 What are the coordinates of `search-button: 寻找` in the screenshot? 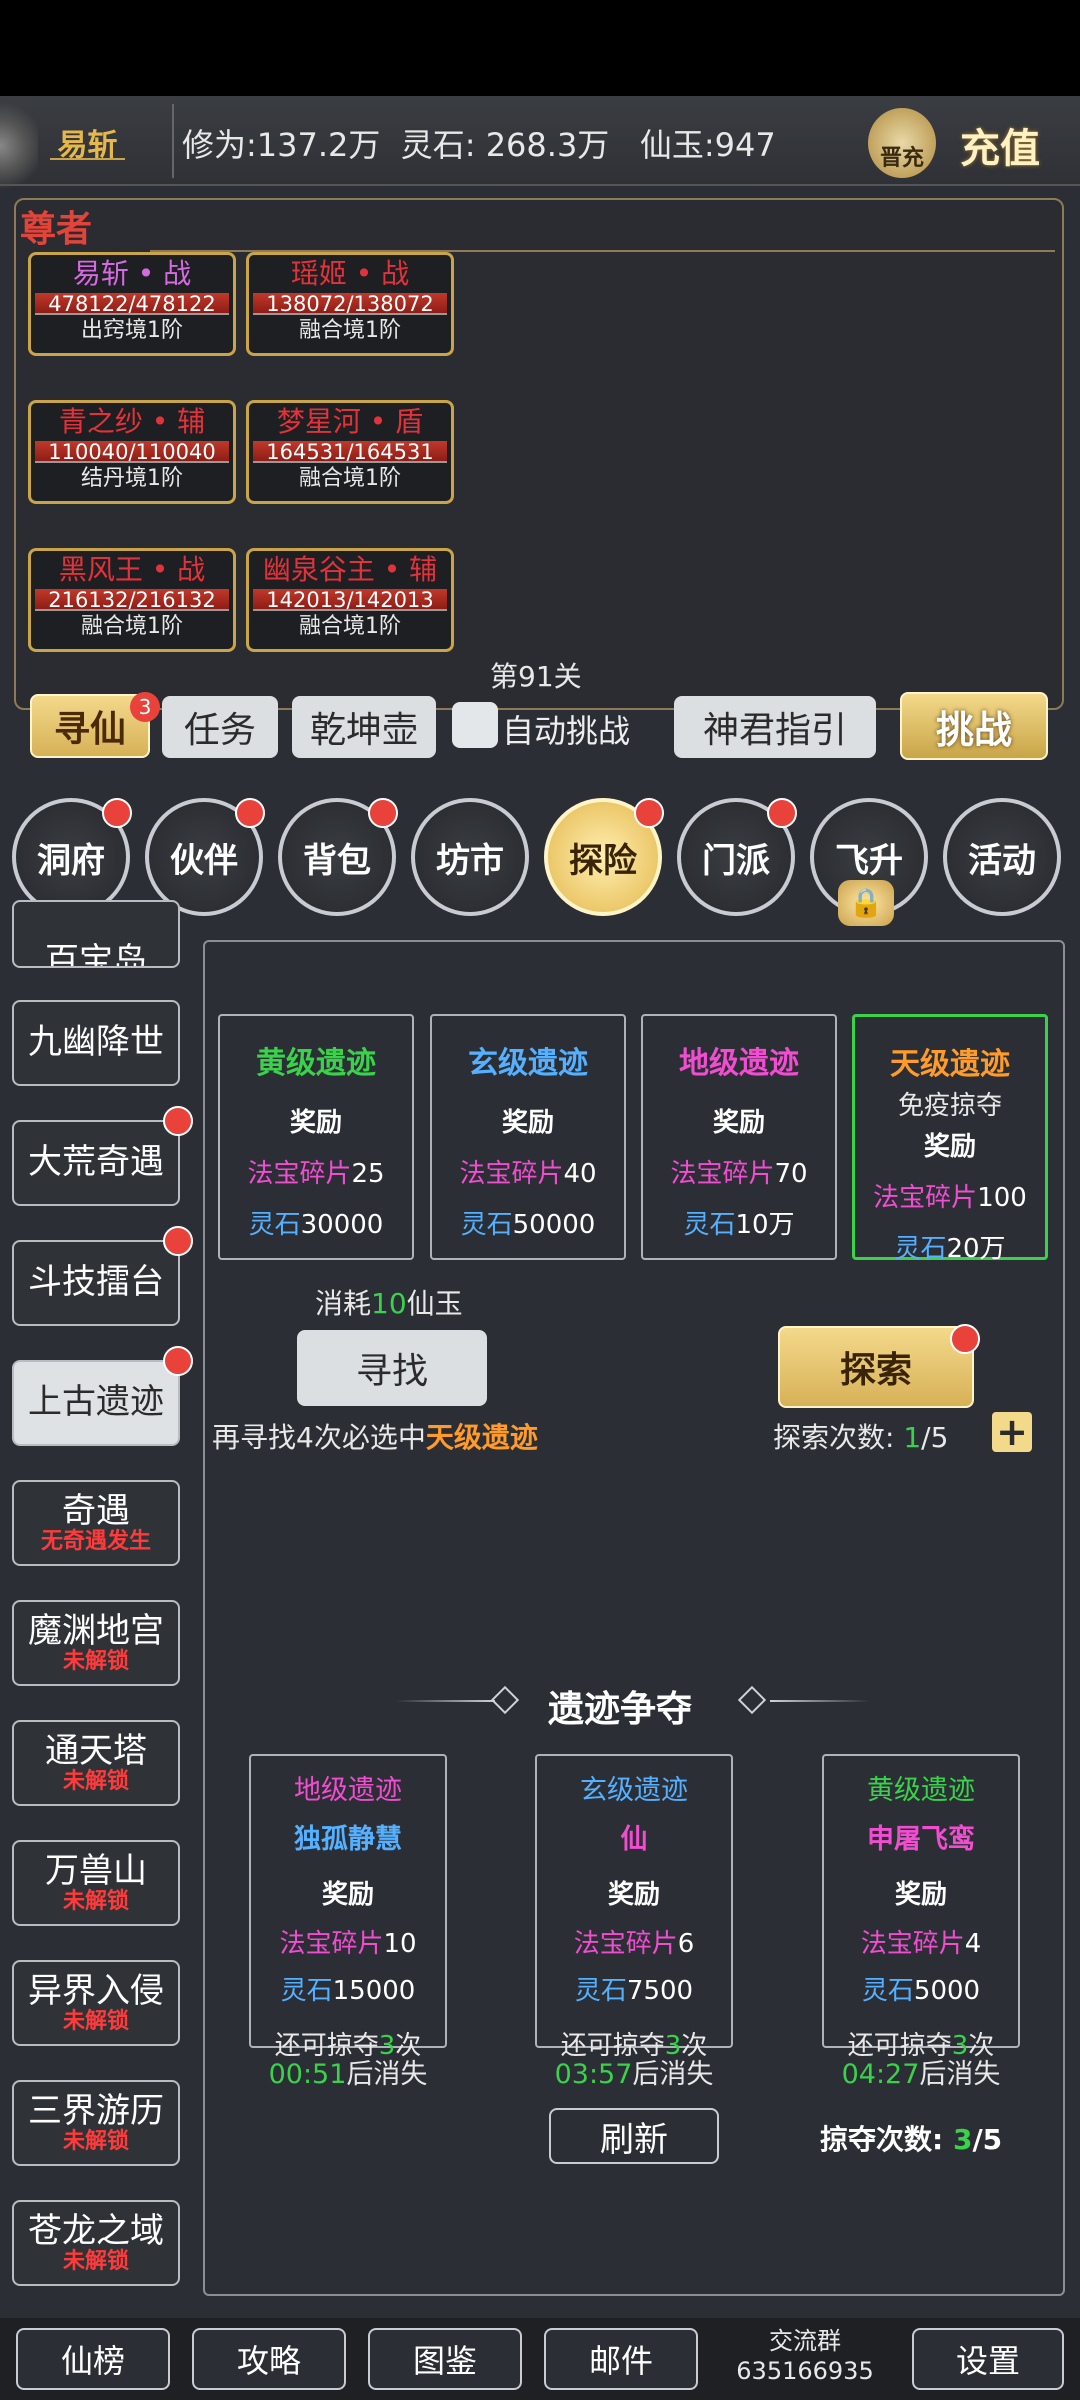 It's located at (392, 1368).